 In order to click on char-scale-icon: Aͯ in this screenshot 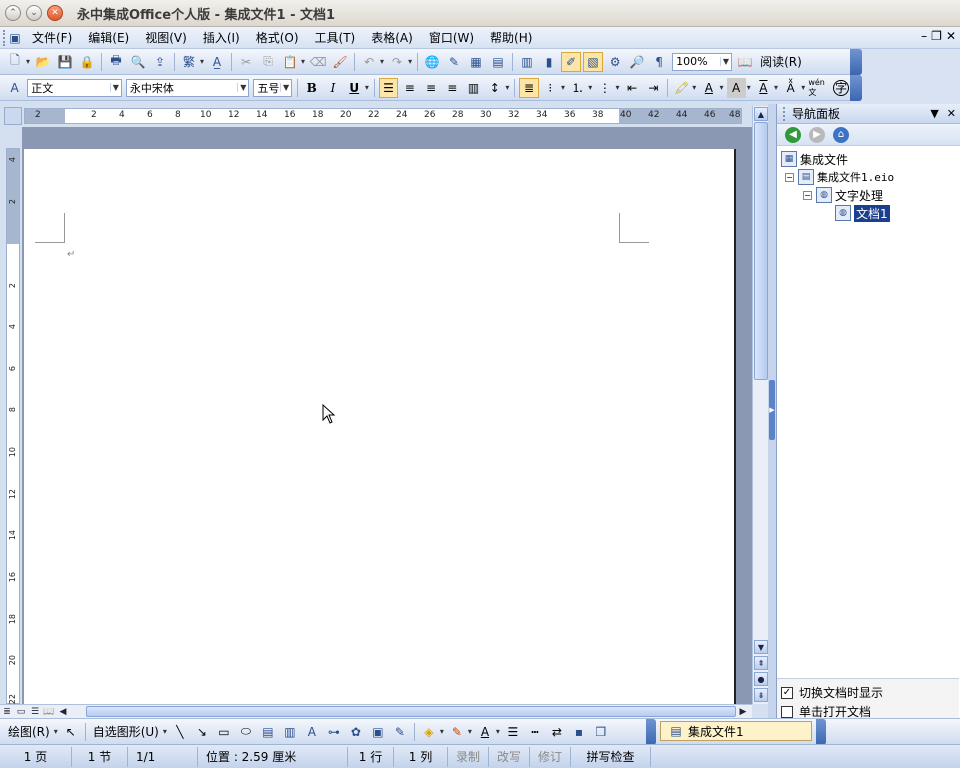, I will do `click(790, 88)`.